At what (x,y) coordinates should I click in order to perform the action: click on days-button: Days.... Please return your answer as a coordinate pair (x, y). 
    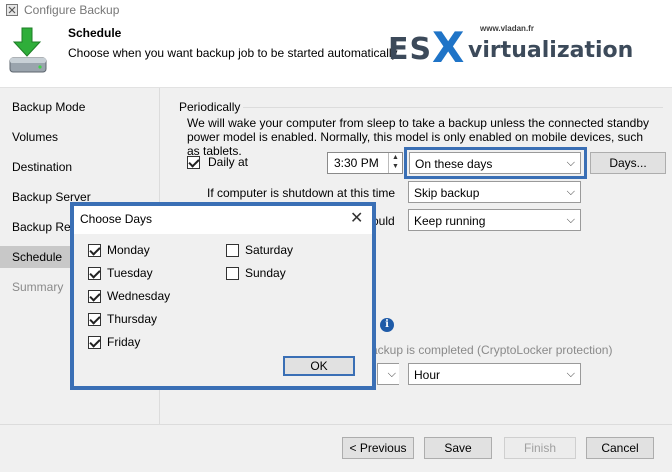
    Looking at the image, I should click on (628, 163).